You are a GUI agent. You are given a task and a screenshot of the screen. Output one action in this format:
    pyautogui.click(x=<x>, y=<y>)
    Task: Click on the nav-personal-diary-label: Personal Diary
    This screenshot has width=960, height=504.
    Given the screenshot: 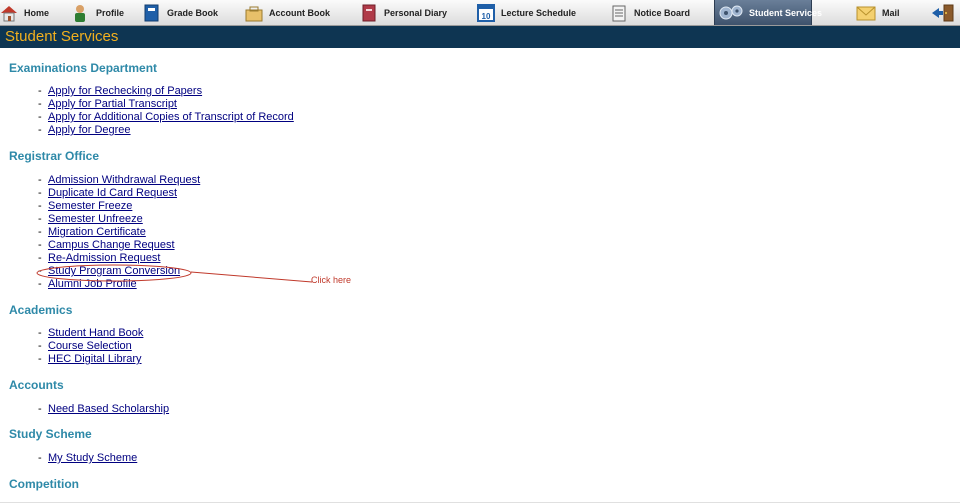 What is the action you would take?
    pyautogui.click(x=416, y=12)
    